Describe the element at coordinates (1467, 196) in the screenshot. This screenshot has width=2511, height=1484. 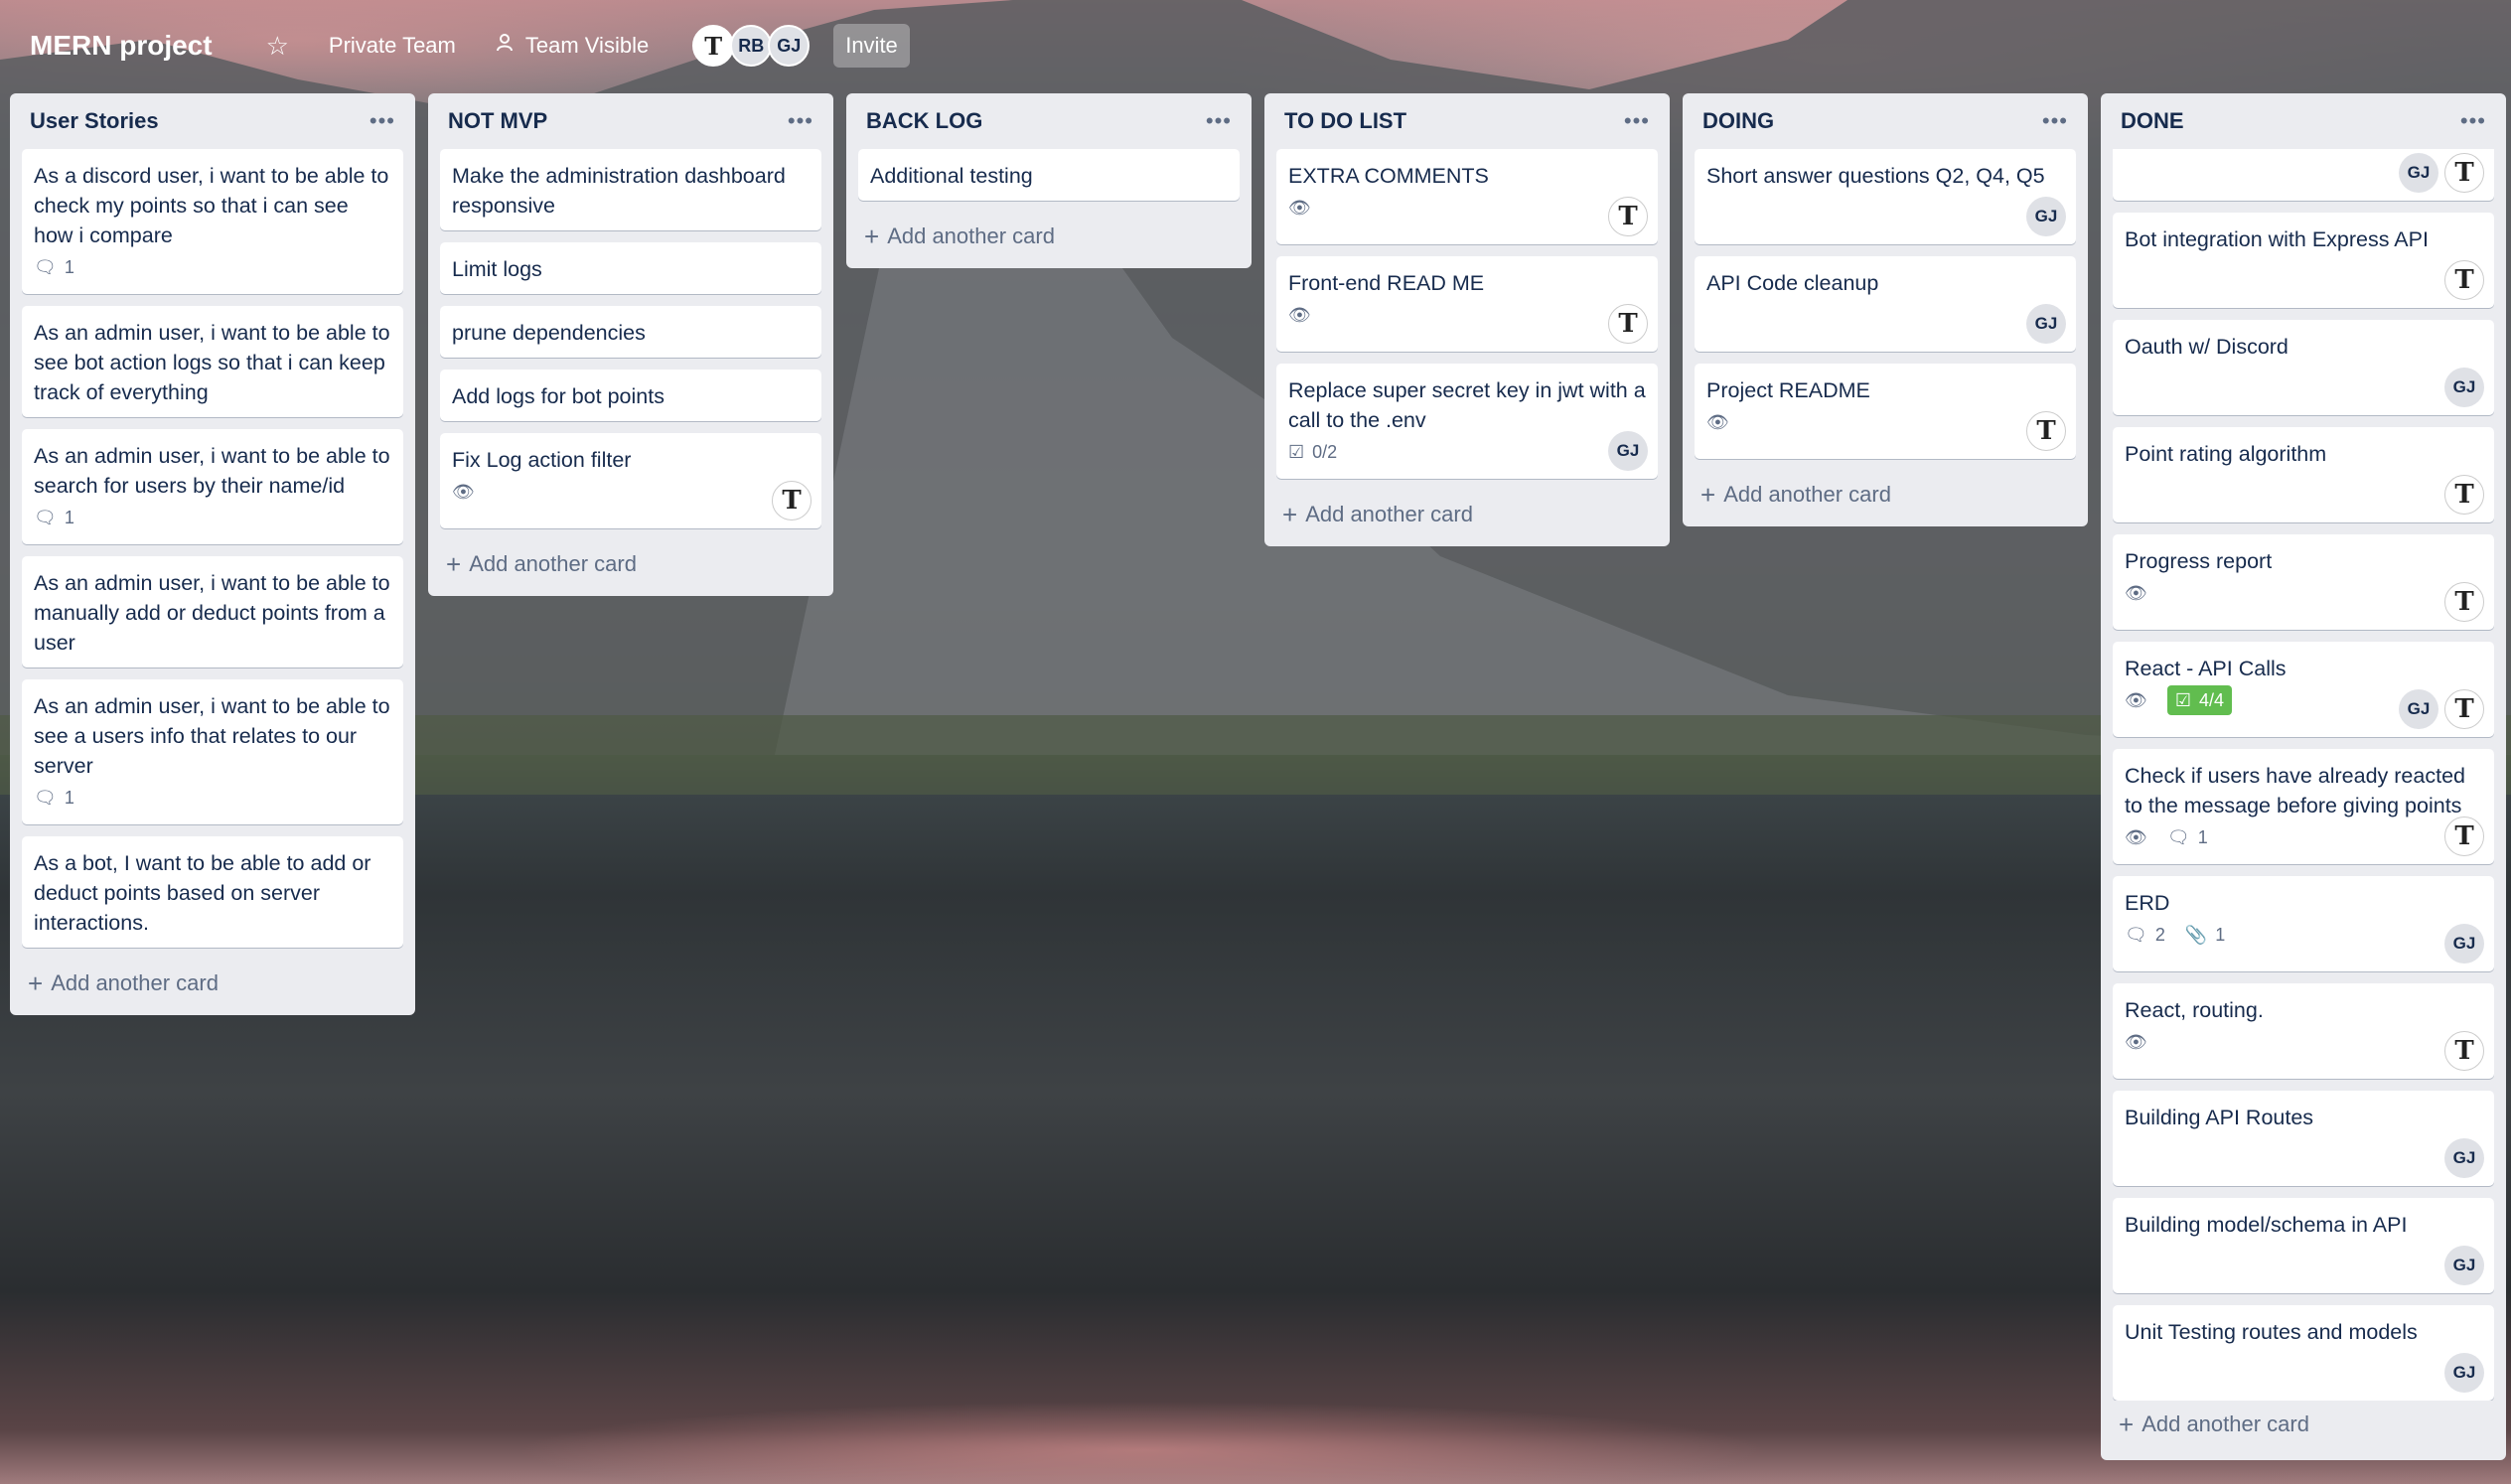
I see `card: EXTRA COMMENTS 👁 T` at that location.